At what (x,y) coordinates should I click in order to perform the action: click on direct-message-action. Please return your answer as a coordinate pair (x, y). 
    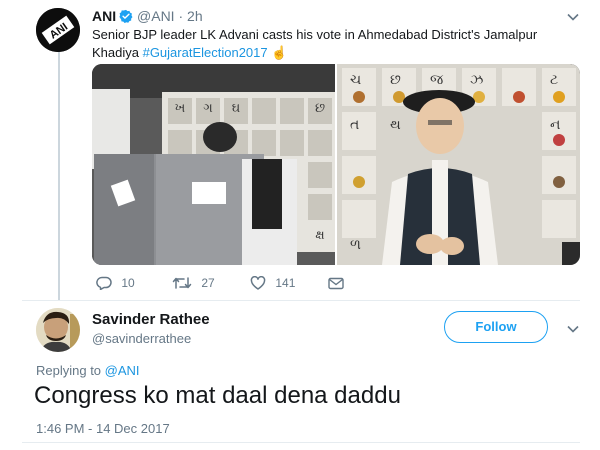
    Looking at the image, I should click on (336, 283).